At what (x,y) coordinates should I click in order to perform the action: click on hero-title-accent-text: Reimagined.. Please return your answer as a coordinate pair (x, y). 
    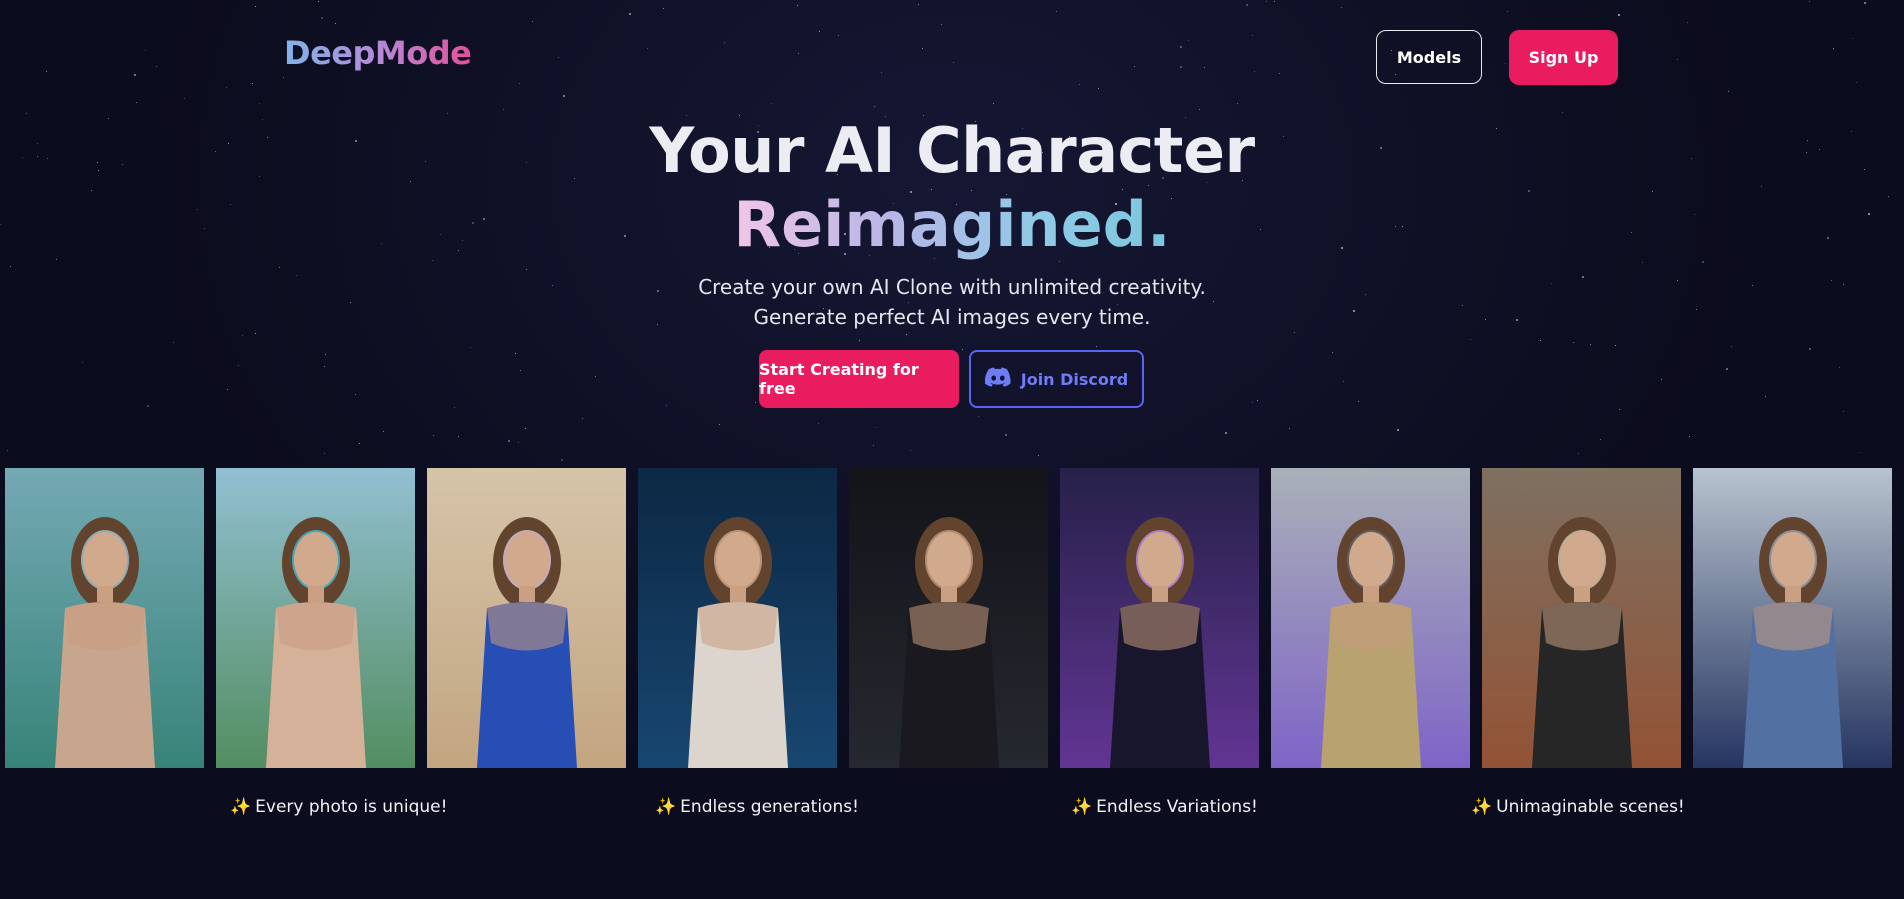
    Looking at the image, I should click on (952, 224).